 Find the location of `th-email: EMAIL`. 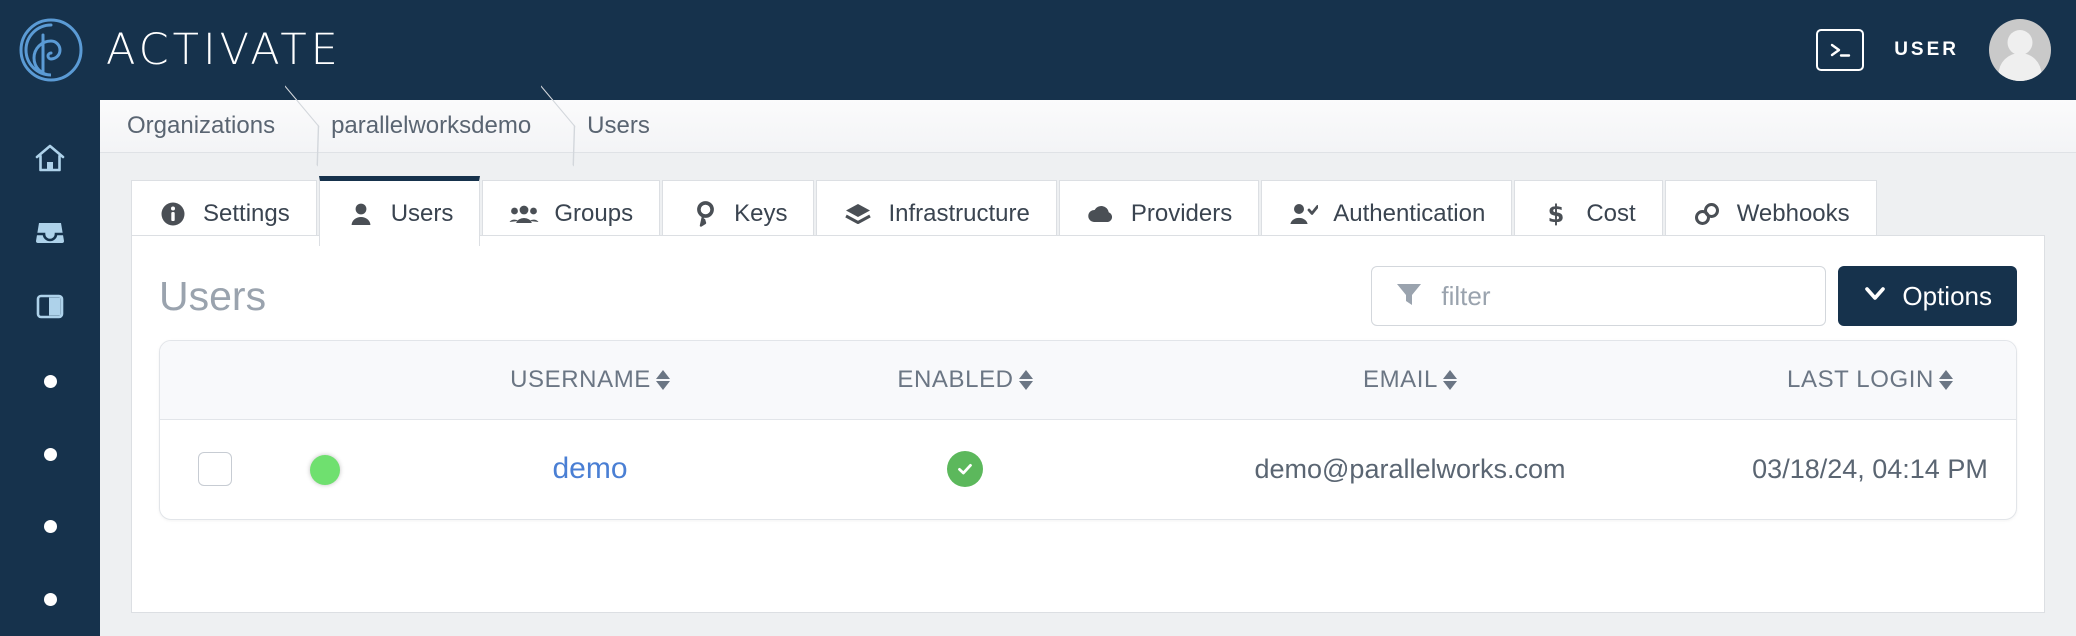

th-email: EMAIL is located at coordinates (1410, 380).